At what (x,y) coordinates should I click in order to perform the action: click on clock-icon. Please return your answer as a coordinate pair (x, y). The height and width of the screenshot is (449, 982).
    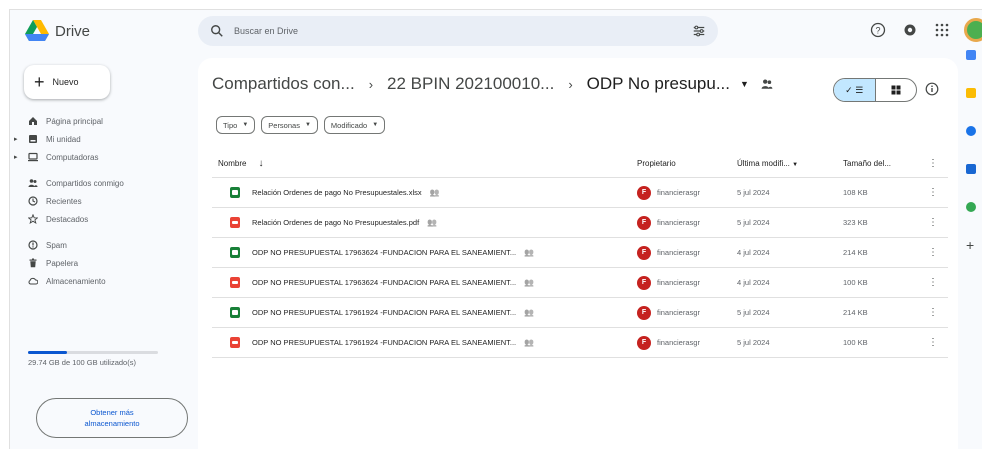
    Looking at the image, I should click on (33, 201).